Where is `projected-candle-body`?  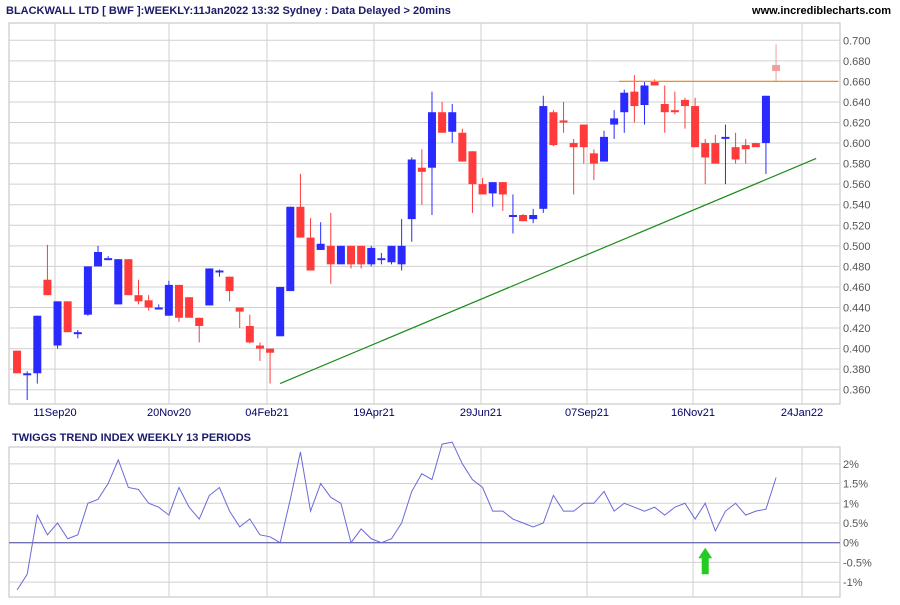
projected-candle-body is located at coordinates (776, 68).